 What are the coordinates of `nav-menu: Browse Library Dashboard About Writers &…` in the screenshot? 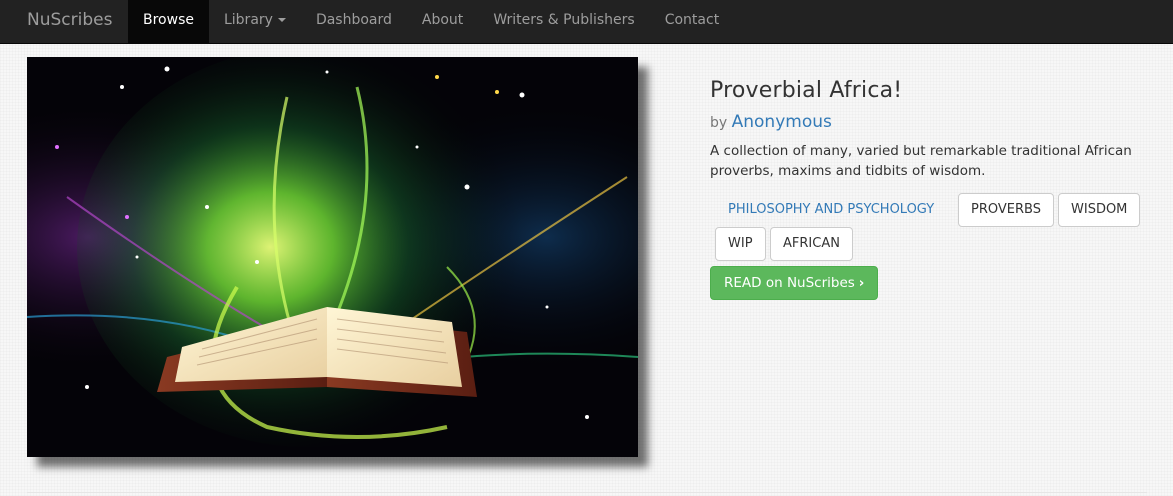 It's located at (431, 22).